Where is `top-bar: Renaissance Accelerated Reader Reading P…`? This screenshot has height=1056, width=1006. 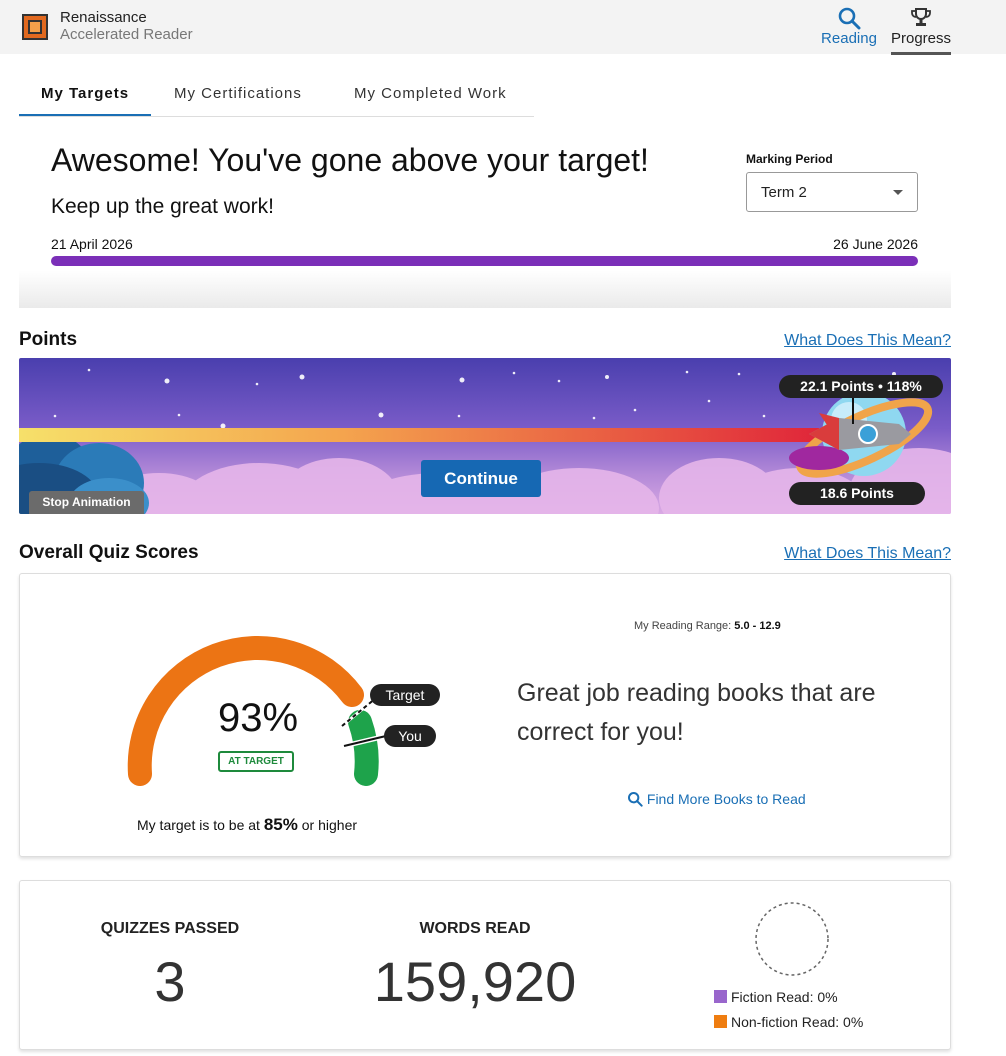
top-bar: Renaissance Accelerated Reader Reading P… is located at coordinates (503, 27).